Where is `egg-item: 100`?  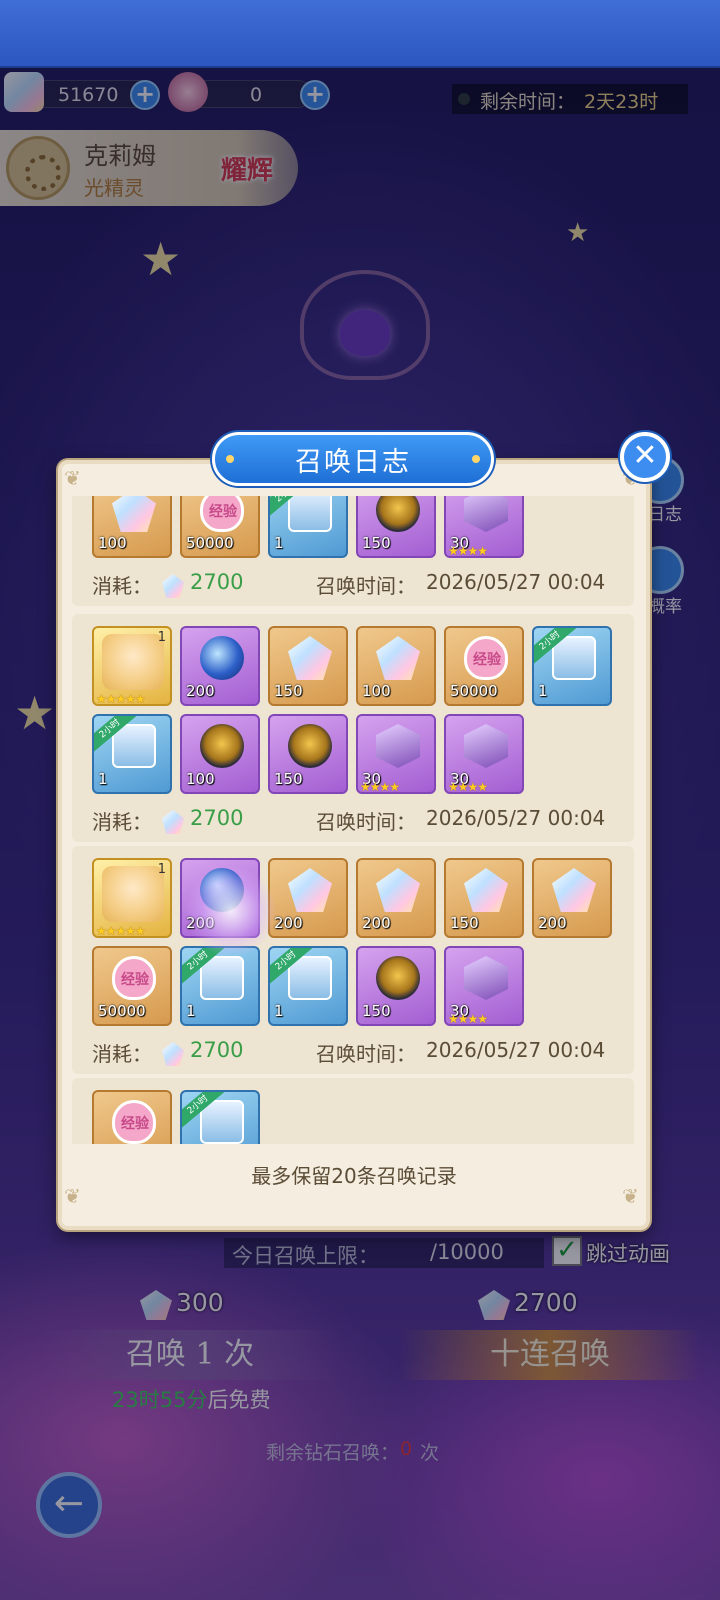 egg-item: 100 is located at coordinates (220, 754).